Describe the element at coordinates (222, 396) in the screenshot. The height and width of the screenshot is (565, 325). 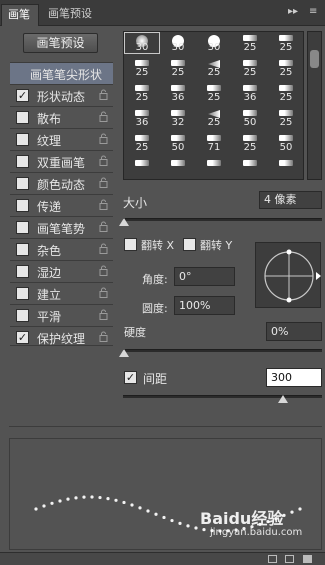
I see `spacing-slider-track` at that location.